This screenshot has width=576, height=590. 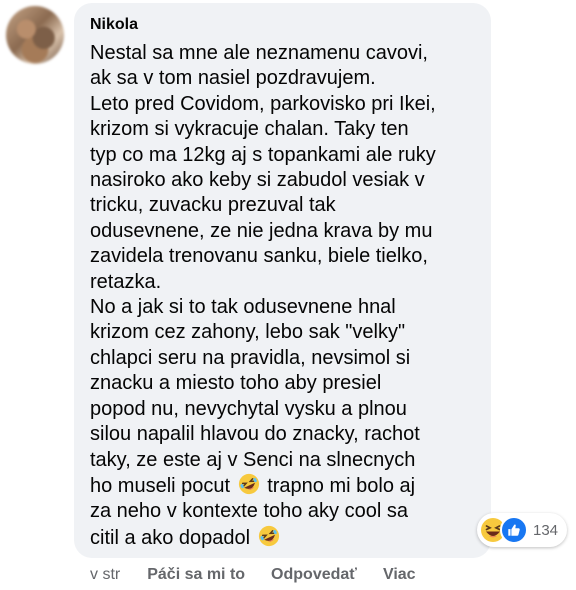 I want to click on comment-line: Leto pred Covidom, parkovisko pri Ikei,, so click(x=263, y=103).